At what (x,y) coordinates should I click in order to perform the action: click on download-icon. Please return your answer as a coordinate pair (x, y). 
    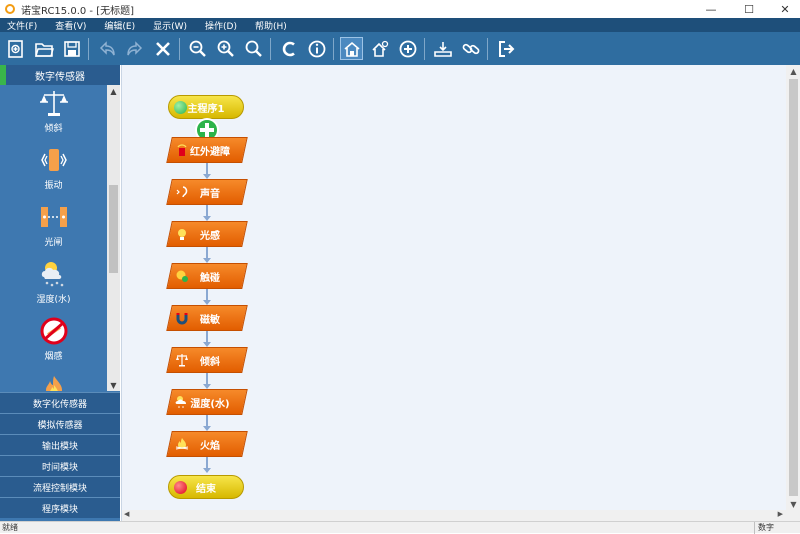
    Looking at the image, I should click on (442, 48).